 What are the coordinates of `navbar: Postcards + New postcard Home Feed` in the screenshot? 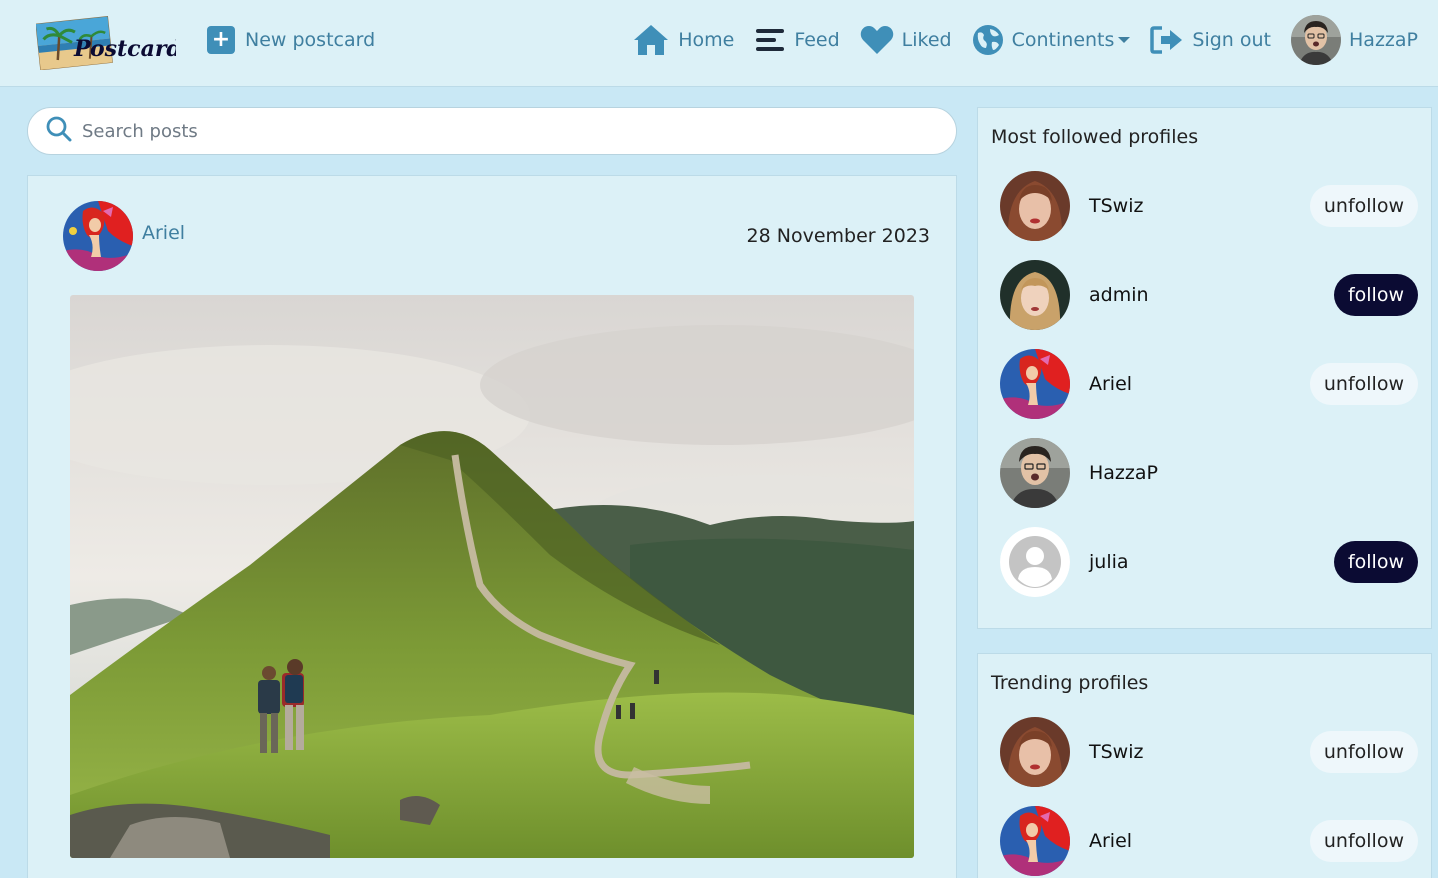 It's located at (719, 43).